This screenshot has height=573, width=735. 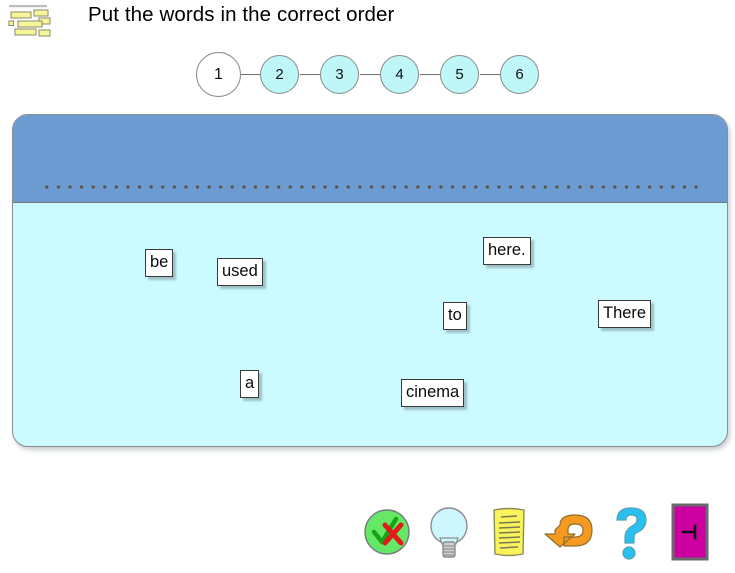 I want to click on undo-arrow-icon, so click(x=568, y=531).